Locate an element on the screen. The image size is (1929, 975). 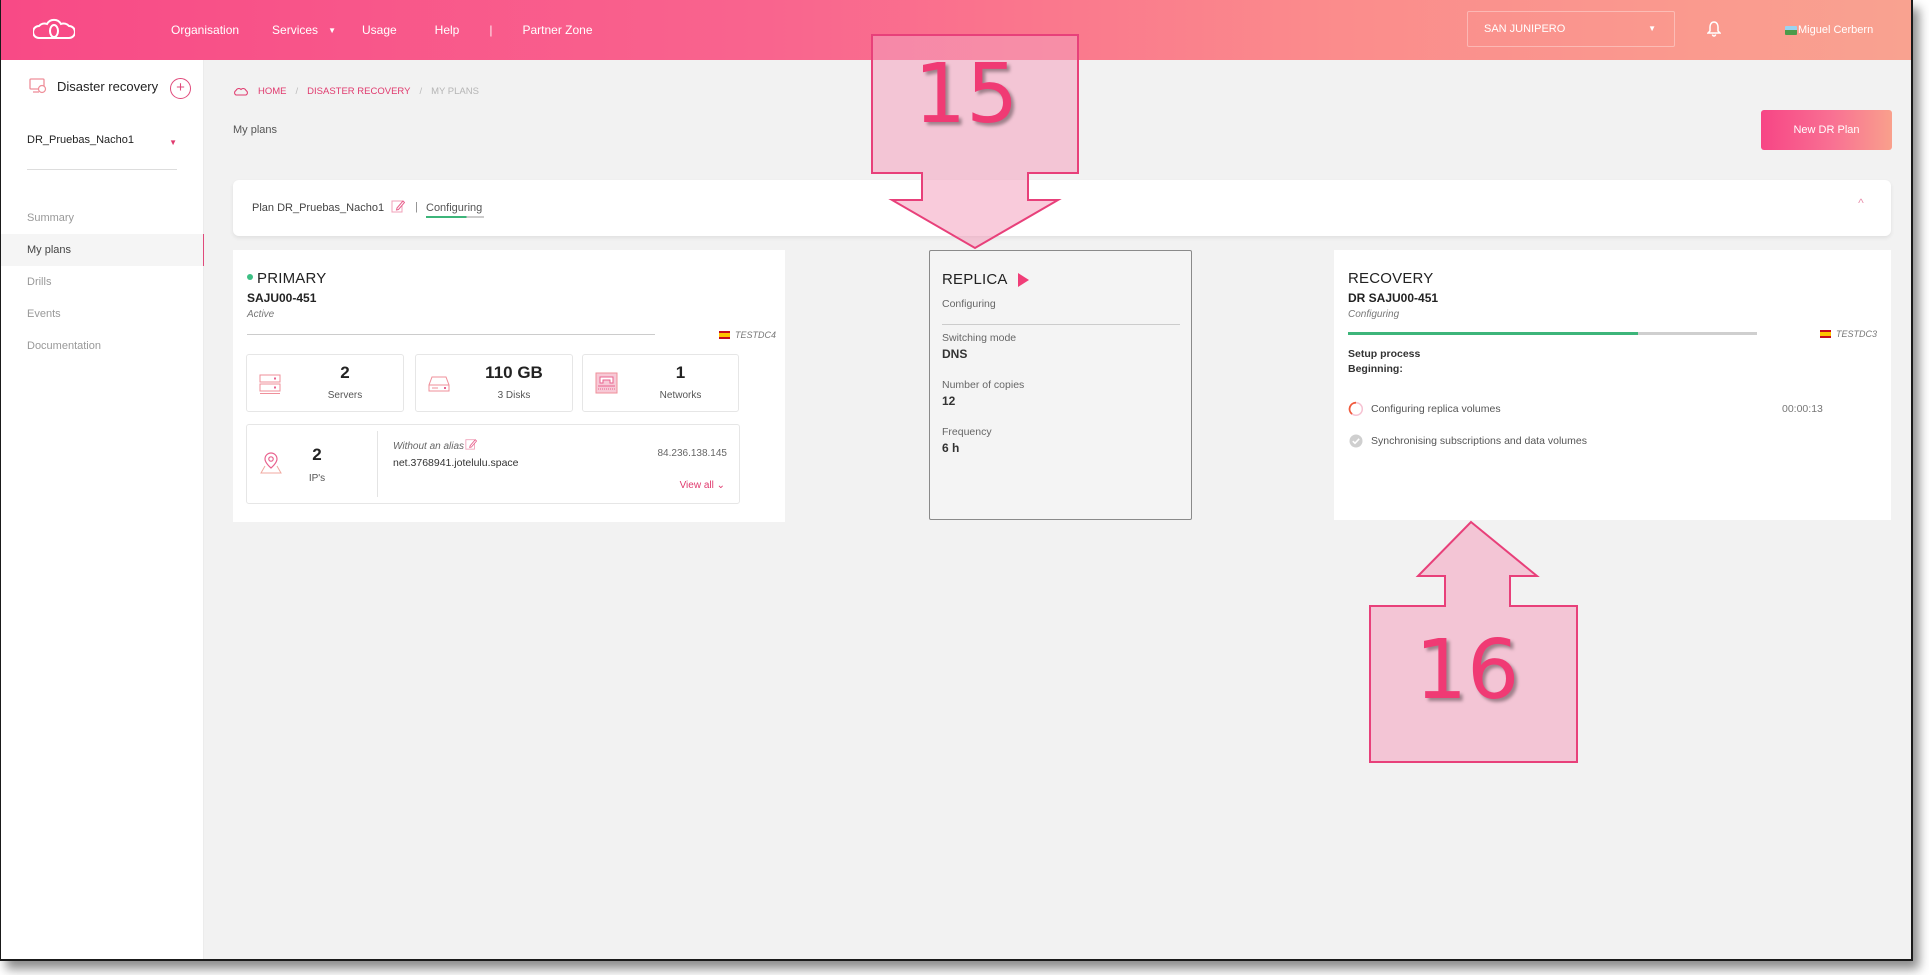
field-value: DNS is located at coordinates (955, 354).